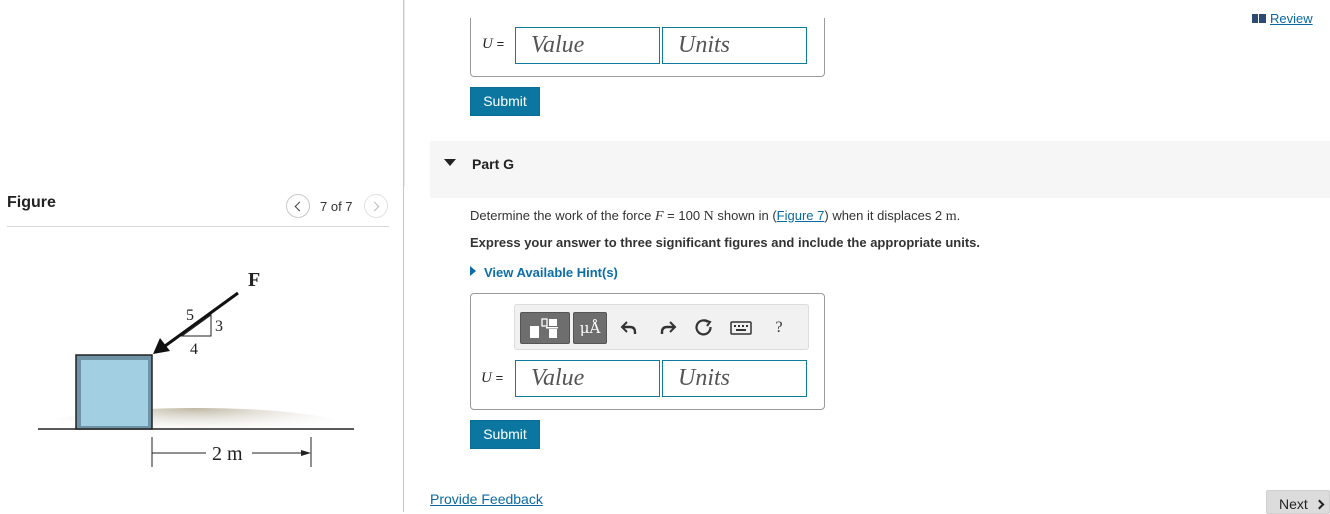 The image size is (1330, 514). I want to click on part-f-submit-button: Submit, so click(505, 101).